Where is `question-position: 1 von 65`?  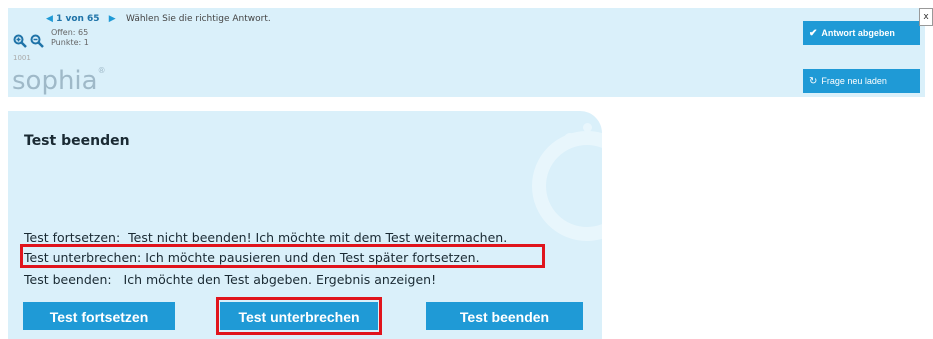
question-position: 1 von 65 is located at coordinates (78, 19).